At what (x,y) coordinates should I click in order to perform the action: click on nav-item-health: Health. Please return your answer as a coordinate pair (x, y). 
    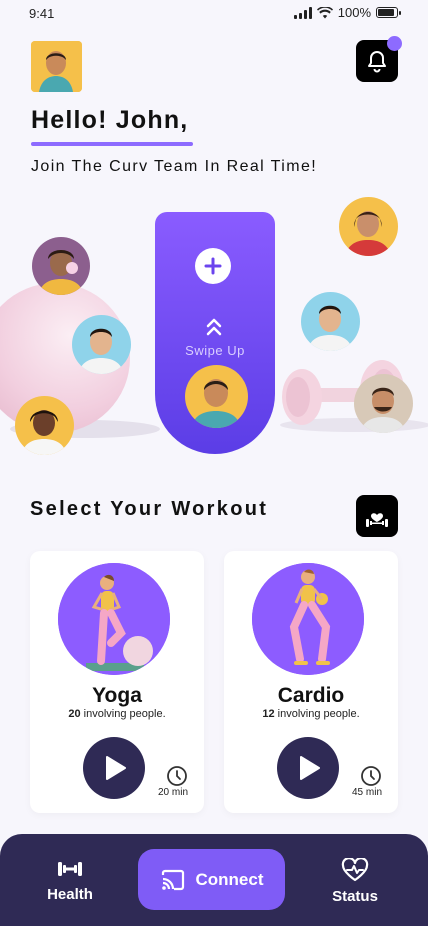
    Looking at the image, I should click on (70, 880).